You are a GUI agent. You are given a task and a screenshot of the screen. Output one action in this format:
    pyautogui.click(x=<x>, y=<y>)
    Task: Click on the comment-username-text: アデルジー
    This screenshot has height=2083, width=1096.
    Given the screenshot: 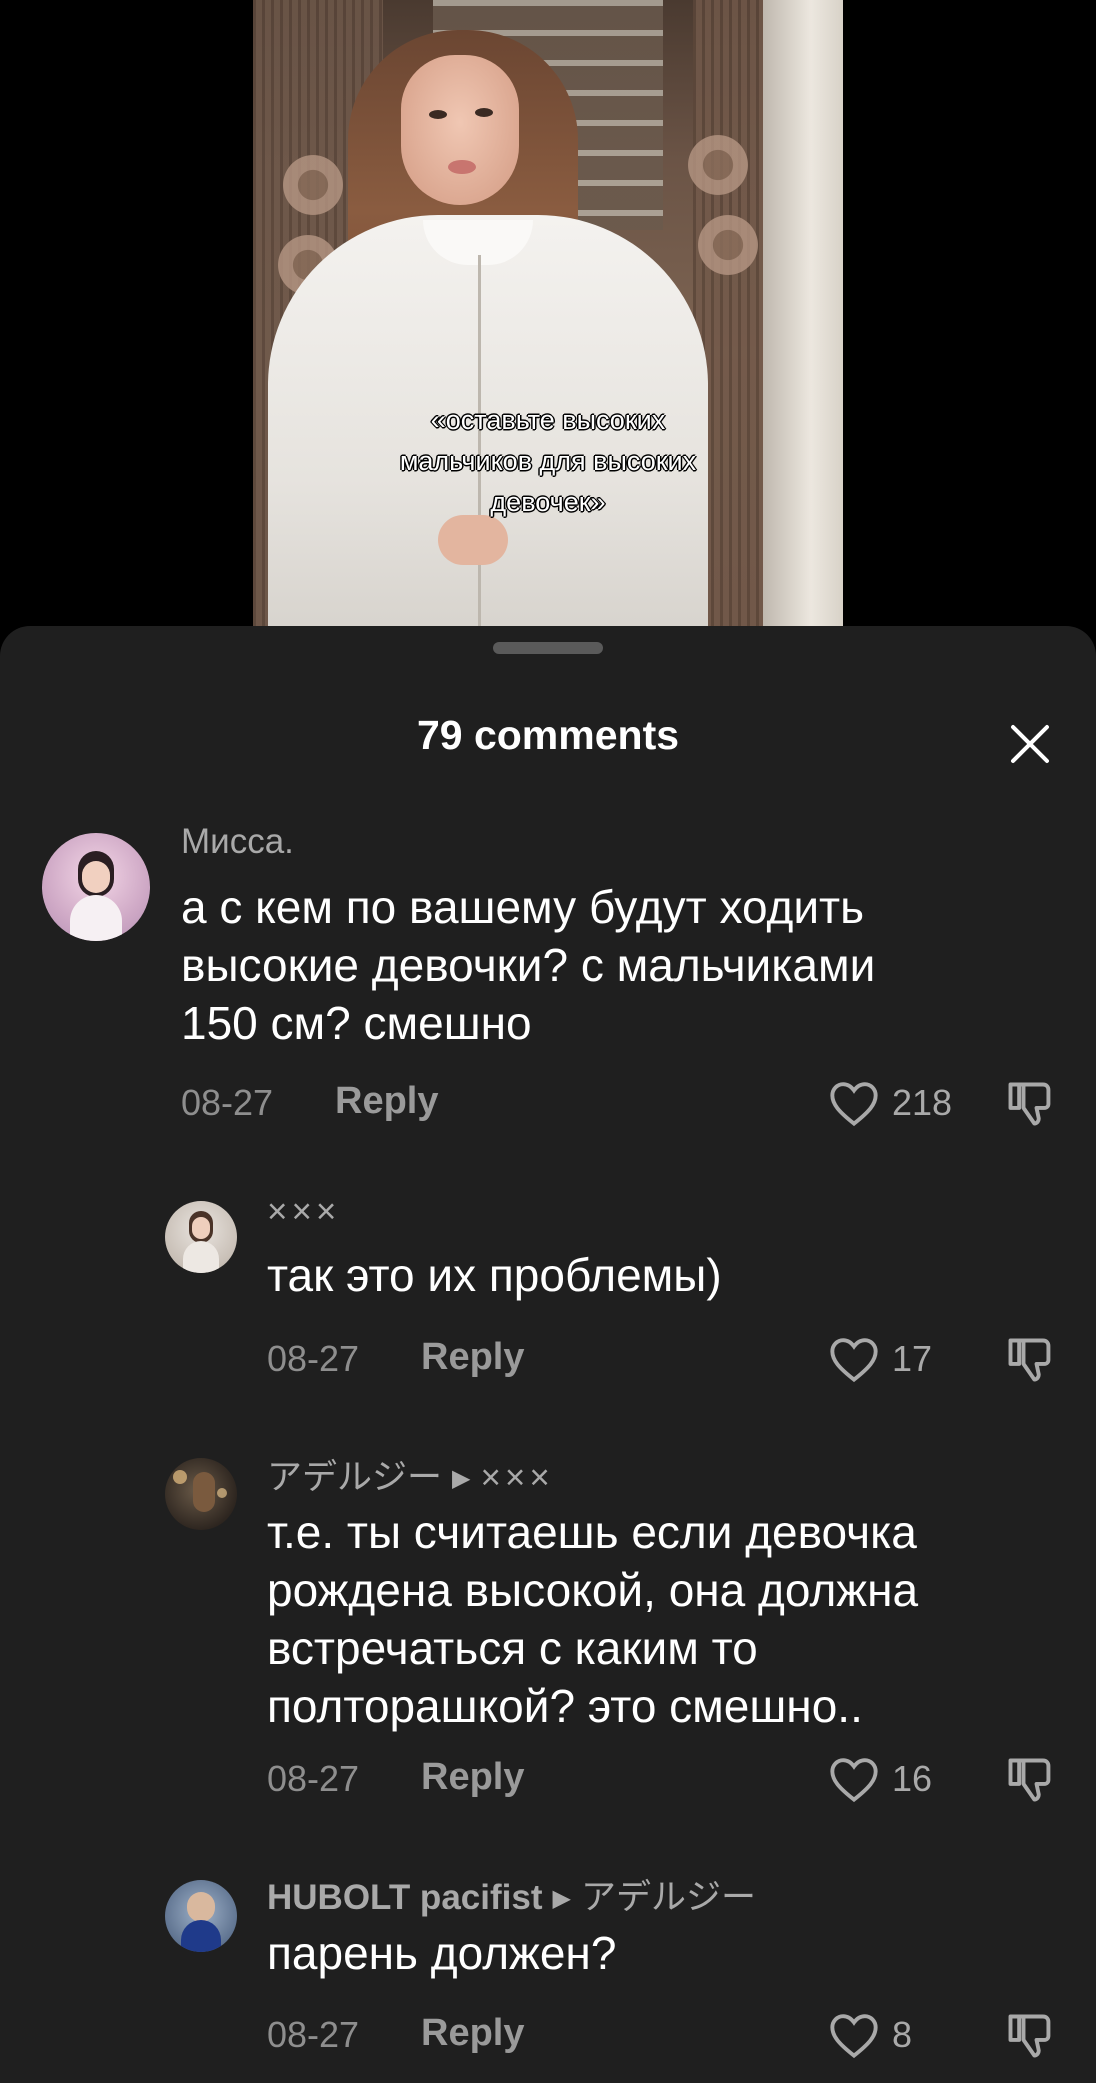 What is the action you would take?
    pyautogui.click(x=354, y=1477)
    